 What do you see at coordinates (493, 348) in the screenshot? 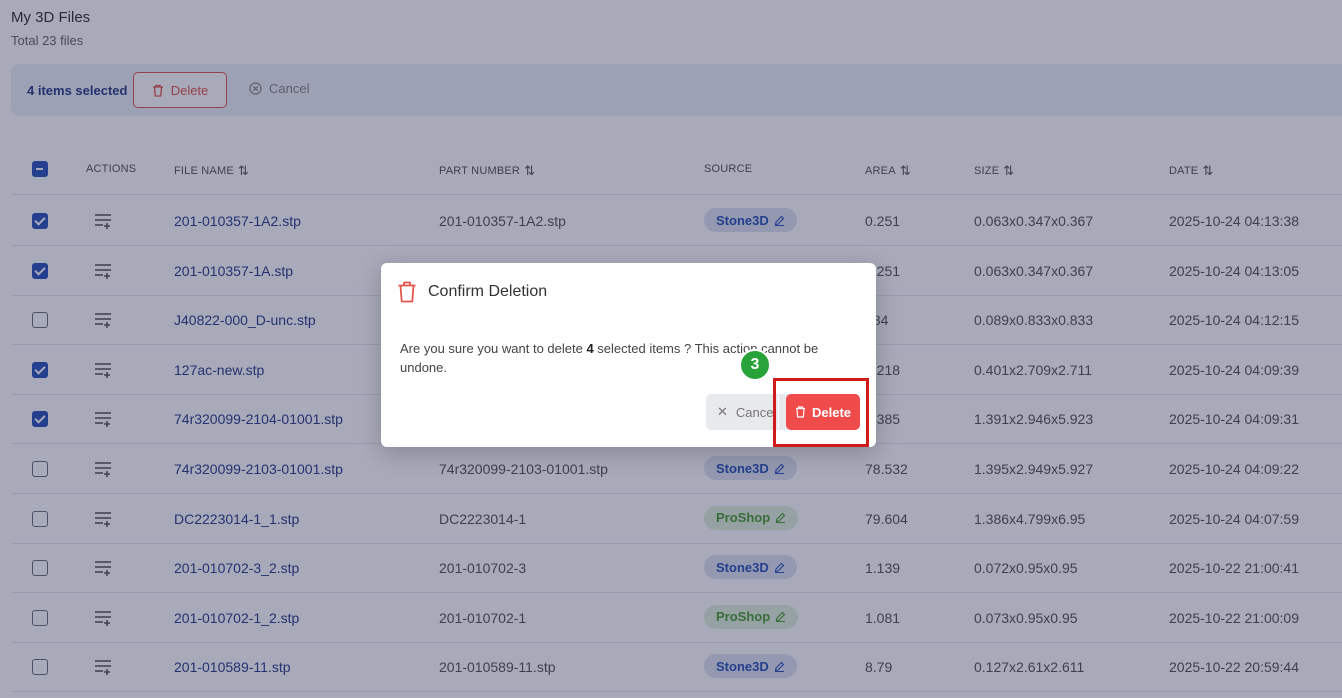
I see `dialog-message-start: Are you sure you want to delete` at bounding box center [493, 348].